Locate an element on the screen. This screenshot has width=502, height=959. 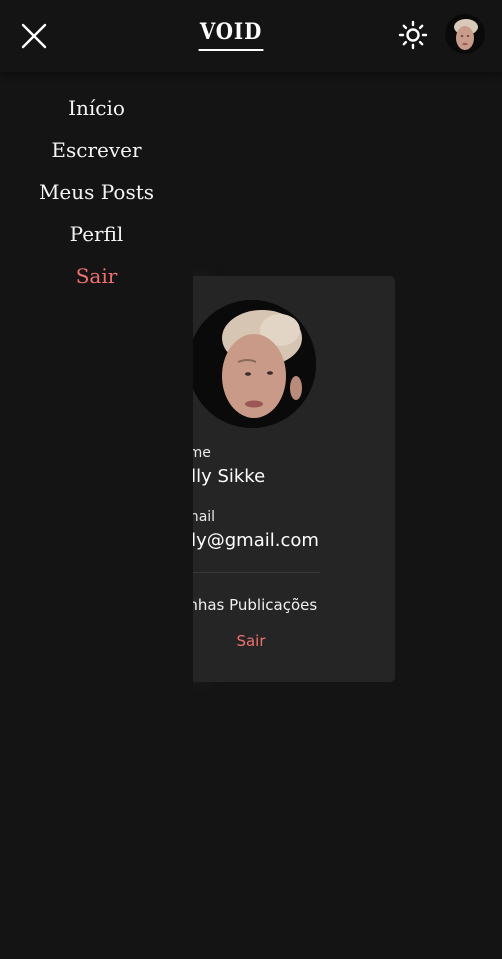
site-logo: VOID is located at coordinates (231, 34).